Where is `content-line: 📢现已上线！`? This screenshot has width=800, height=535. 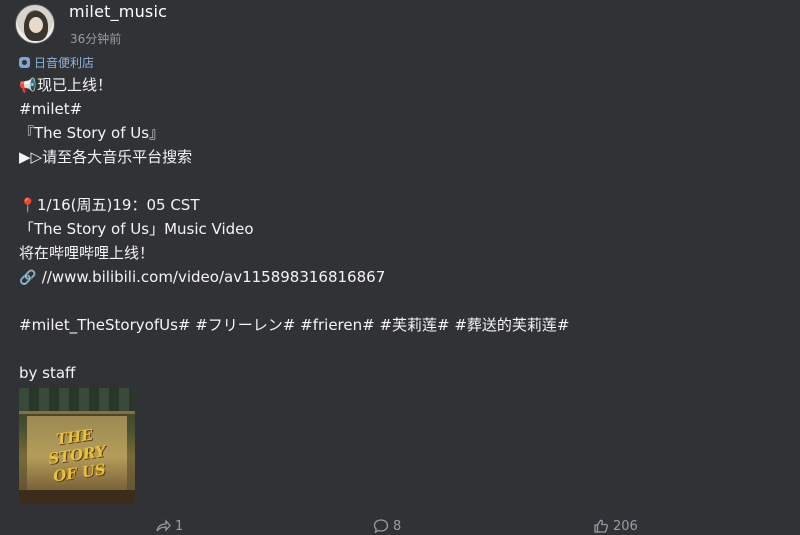 content-line: 📢现已上线！ is located at coordinates (399, 85).